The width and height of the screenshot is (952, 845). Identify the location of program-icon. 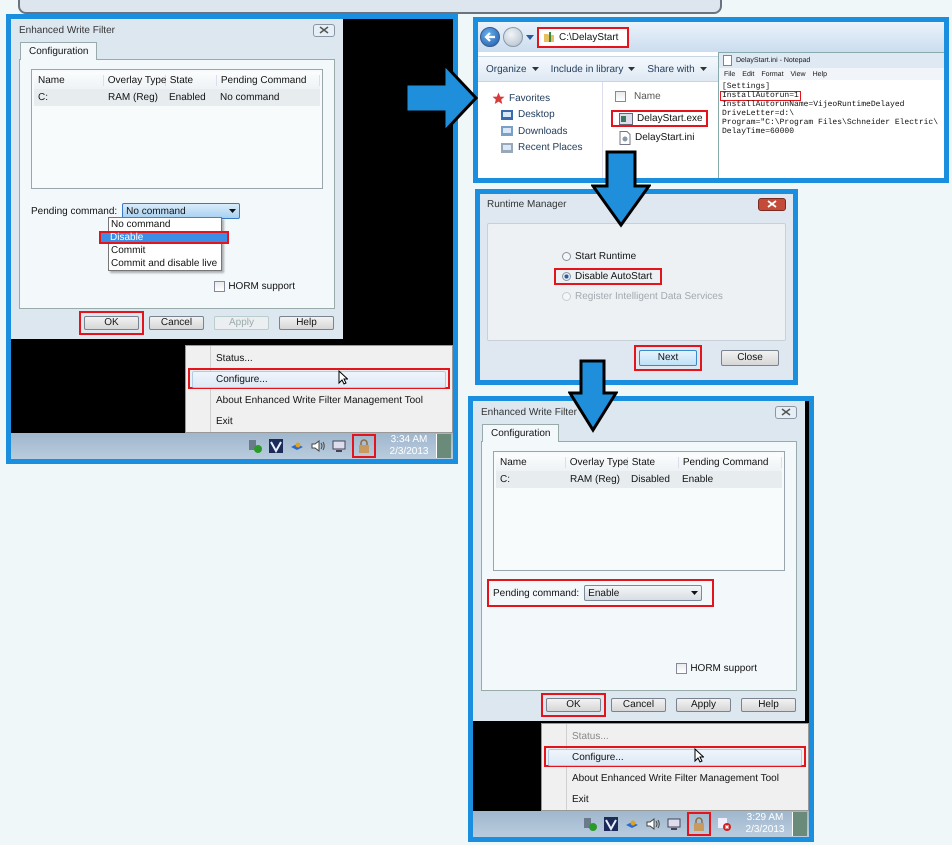
(626, 118).